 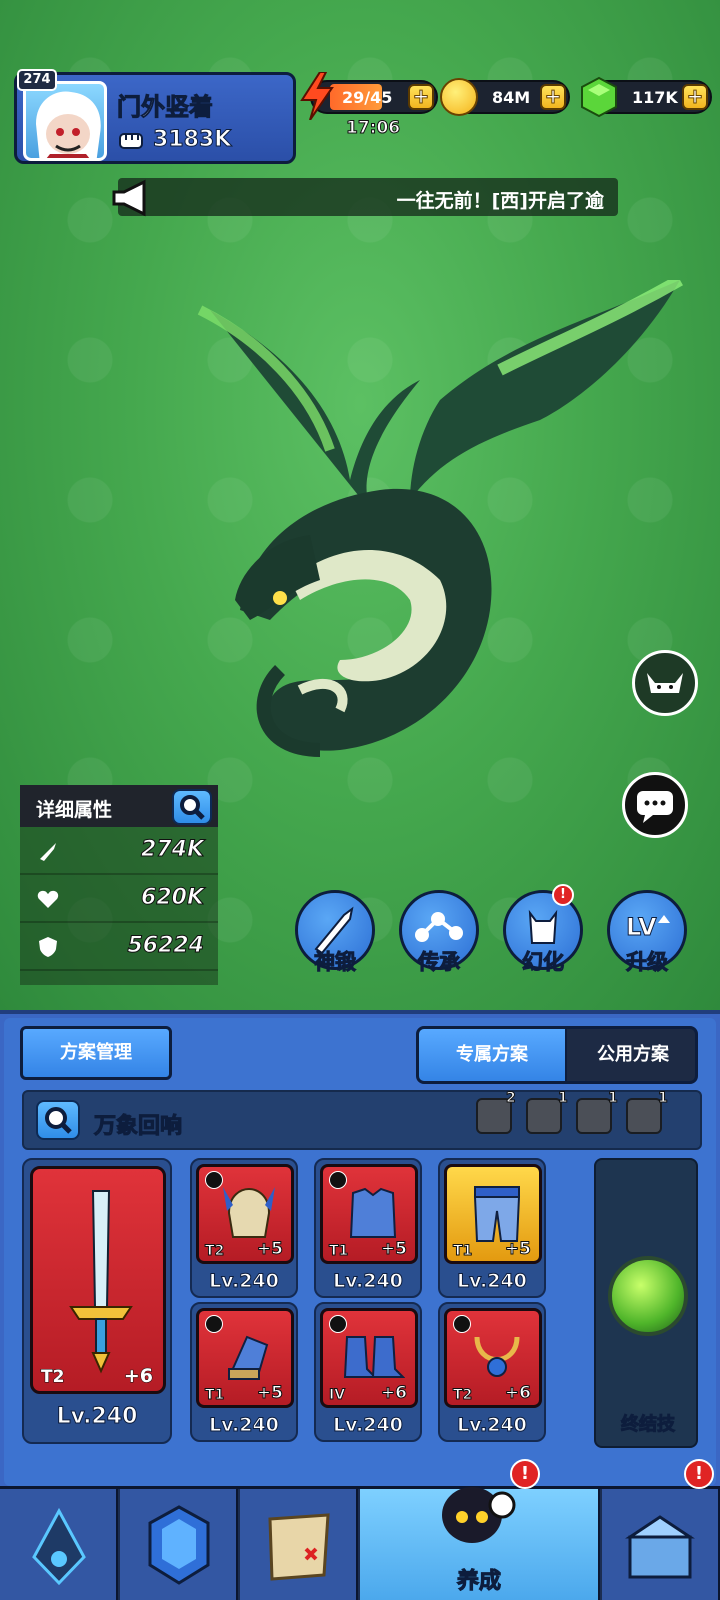 I want to click on energy-timer: 17:06, so click(x=373, y=128).